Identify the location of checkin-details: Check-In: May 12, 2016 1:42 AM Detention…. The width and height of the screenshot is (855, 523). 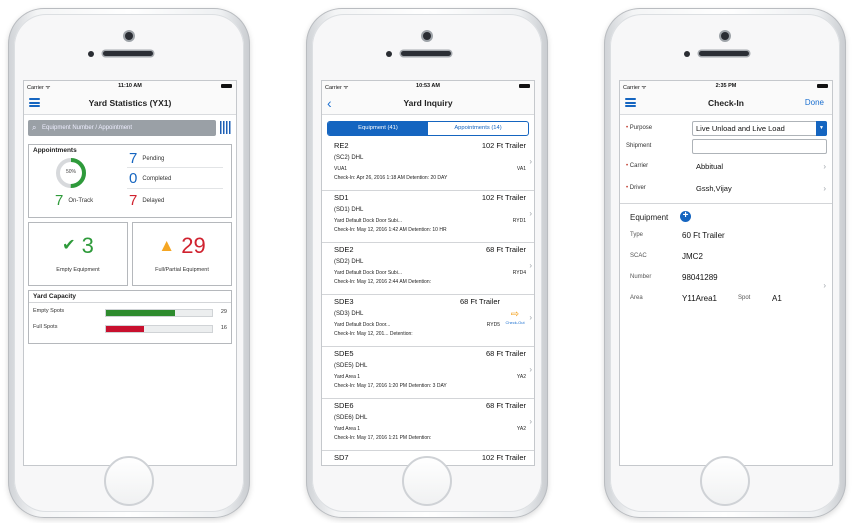
(390, 230).